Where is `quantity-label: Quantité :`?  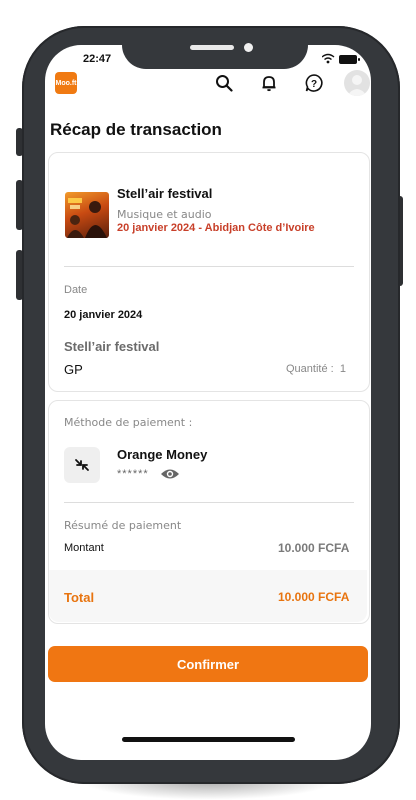
quantity-label: Quantité : is located at coordinates (310, 369).